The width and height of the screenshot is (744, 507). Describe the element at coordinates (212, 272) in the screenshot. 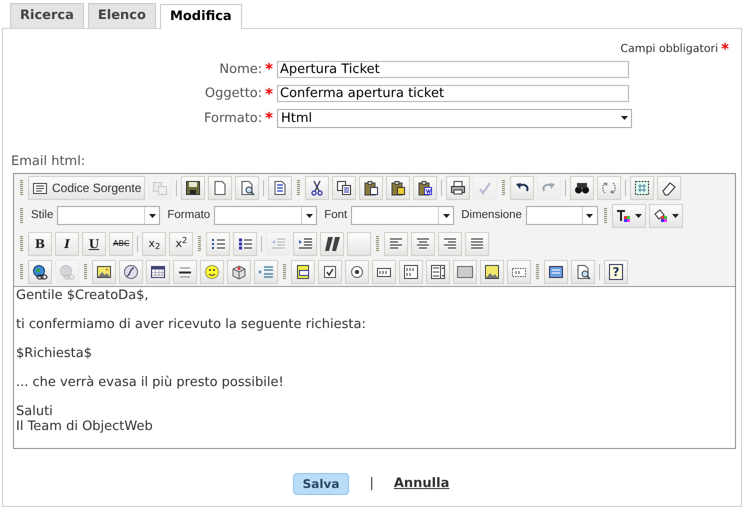

I see `smiley-icon` at that location.